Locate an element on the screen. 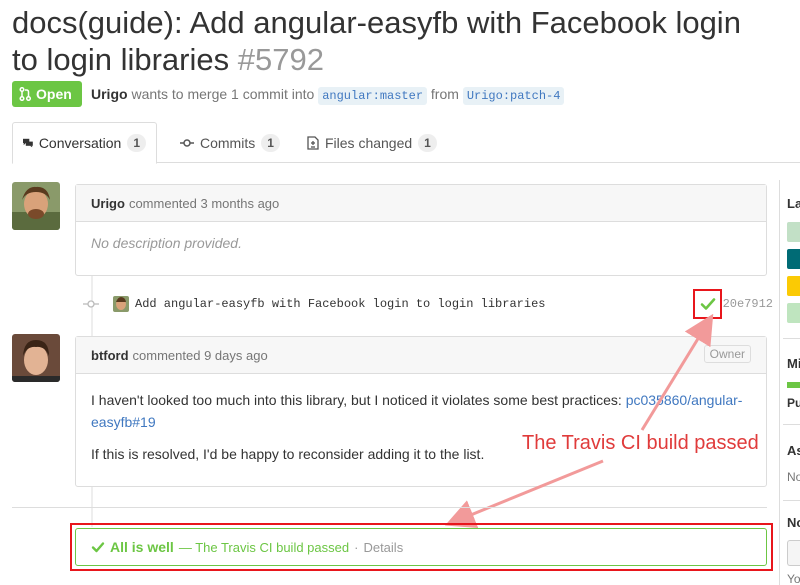 Image resolution: width=800 pixels, height=585 pixels. sidebar-labels-title: La is located at coordinates (793, 203).